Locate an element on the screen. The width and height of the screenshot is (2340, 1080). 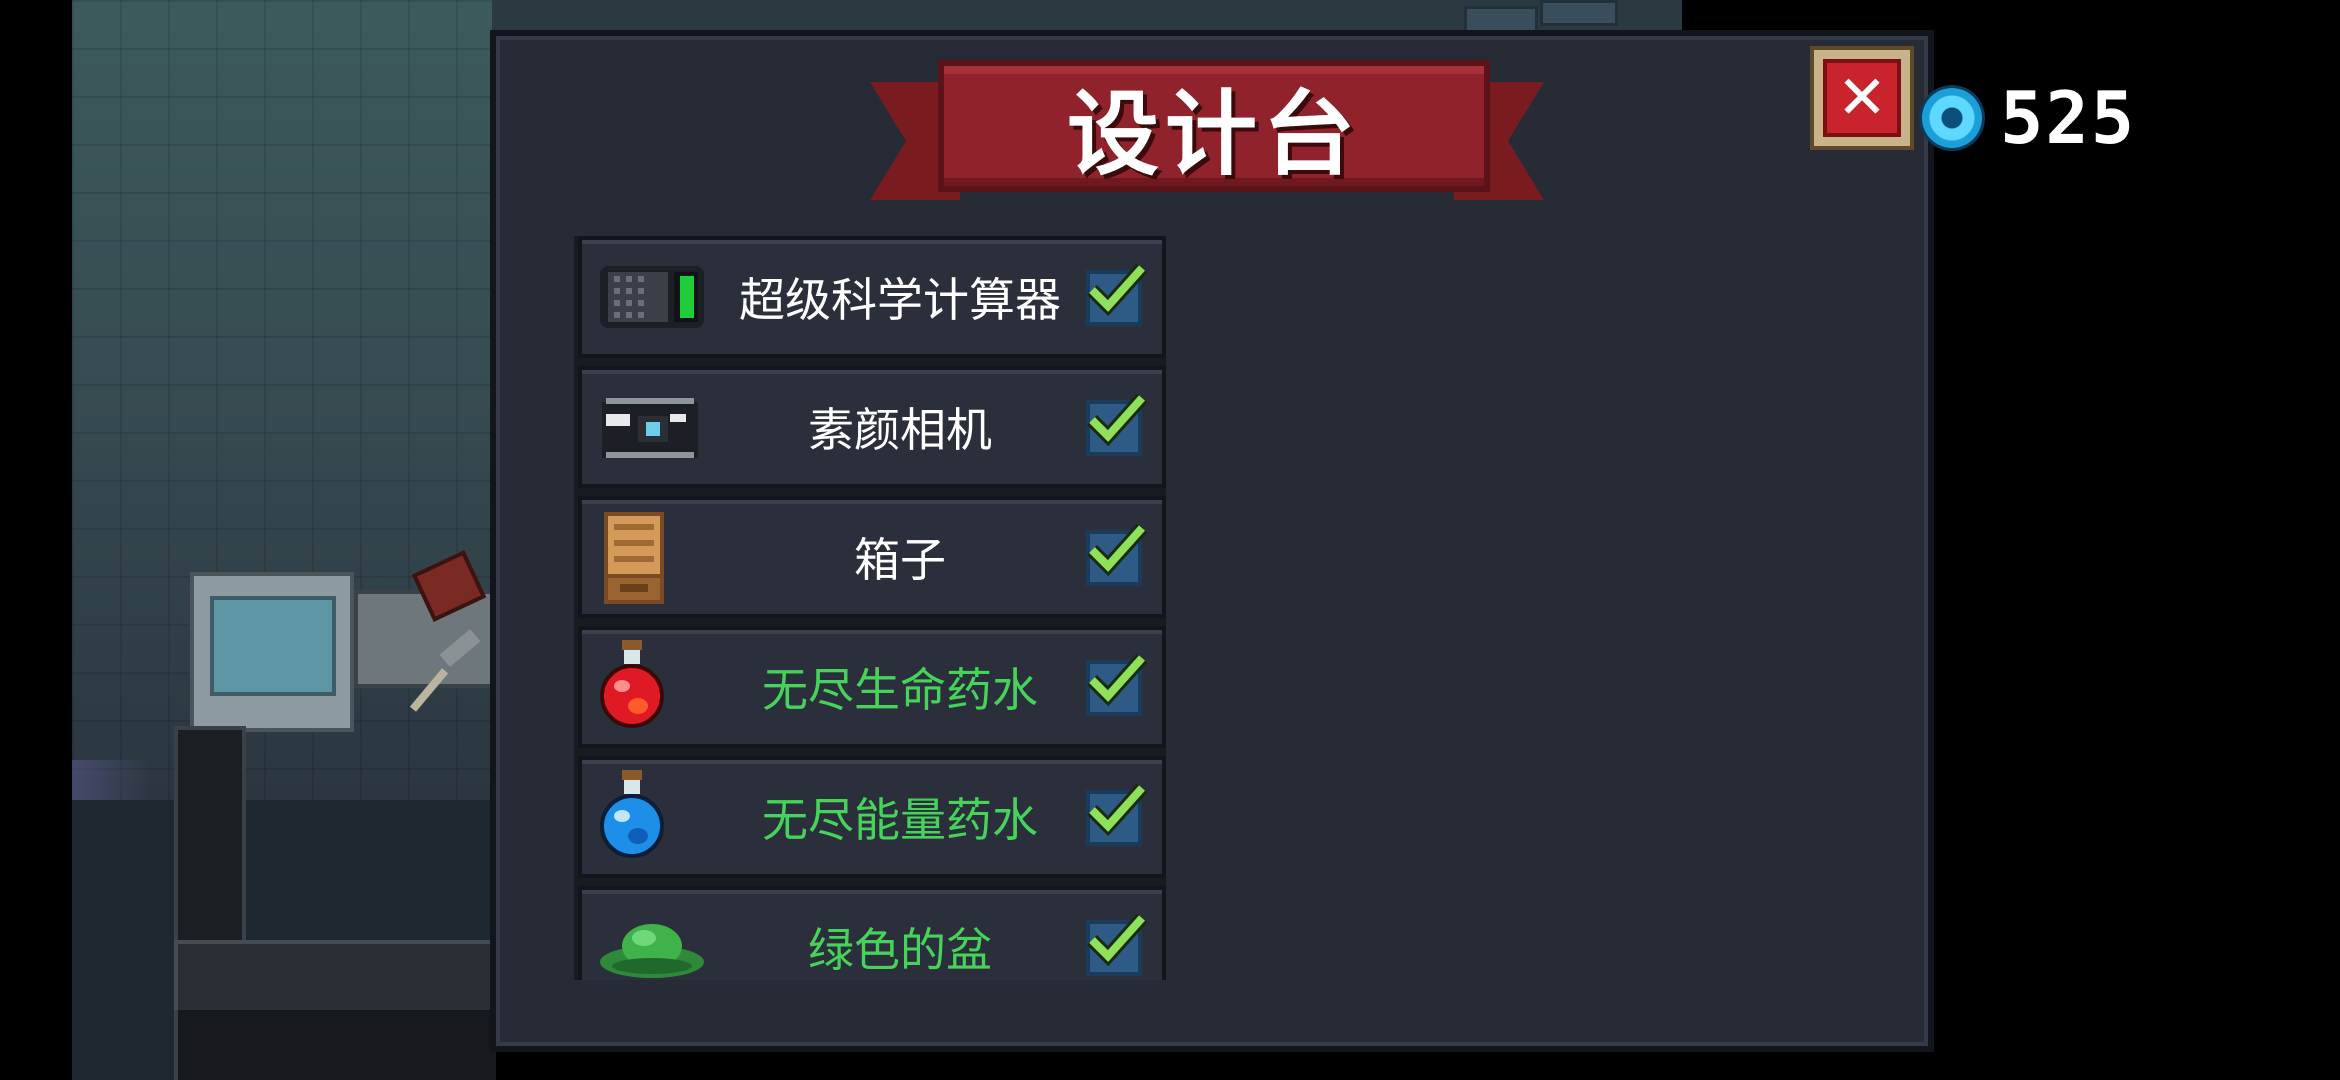
title-banner: 设计台 is located at coordinates (1214, 126).